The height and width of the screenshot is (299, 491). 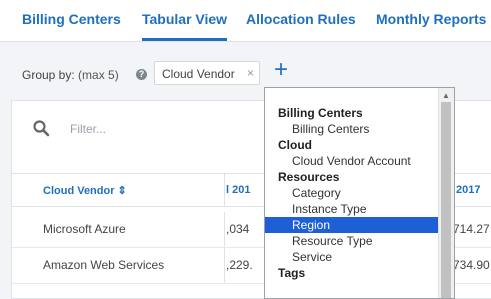 I want to click on column-header-3: 2017, so click(x=468, y=190).